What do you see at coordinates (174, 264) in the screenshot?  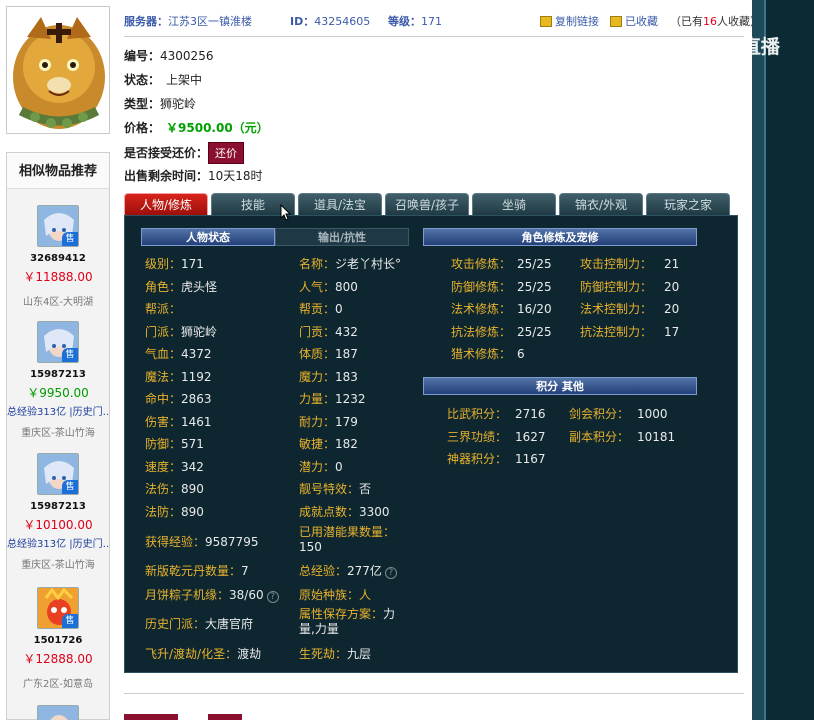 I see `stat-level: 级别：171` at bounding box center [174, 264].